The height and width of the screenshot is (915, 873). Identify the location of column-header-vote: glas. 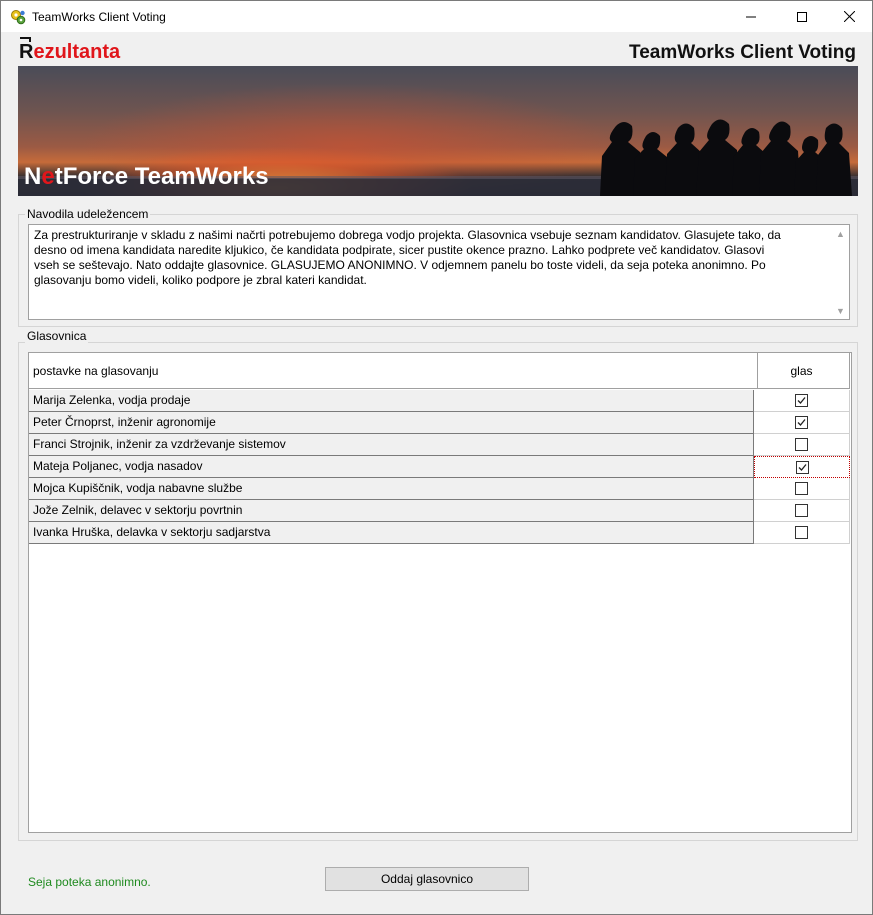
(802, 371).